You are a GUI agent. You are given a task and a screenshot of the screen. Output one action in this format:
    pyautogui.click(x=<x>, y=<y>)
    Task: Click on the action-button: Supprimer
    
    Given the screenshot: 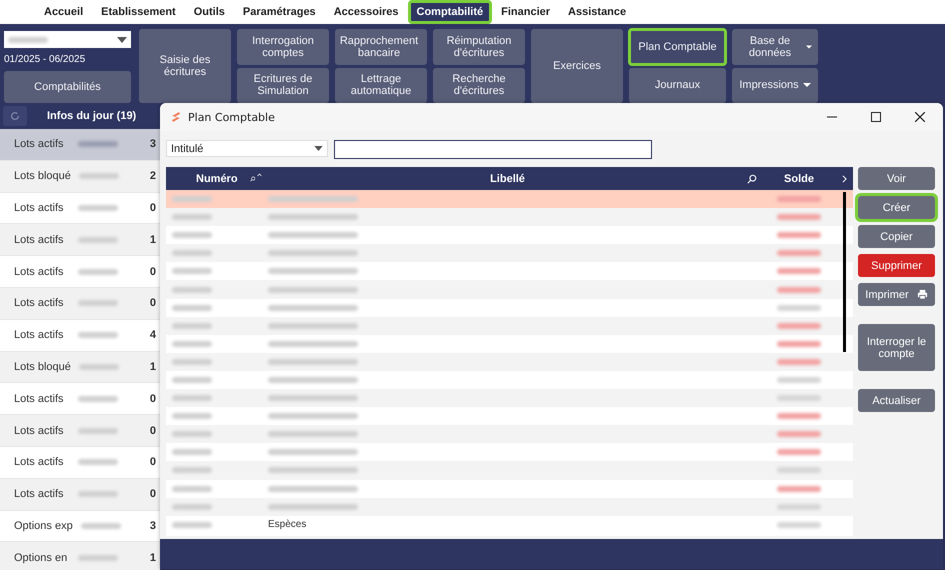 What is the action you would take?
    pyautogui.click(x=896, y=265)
    